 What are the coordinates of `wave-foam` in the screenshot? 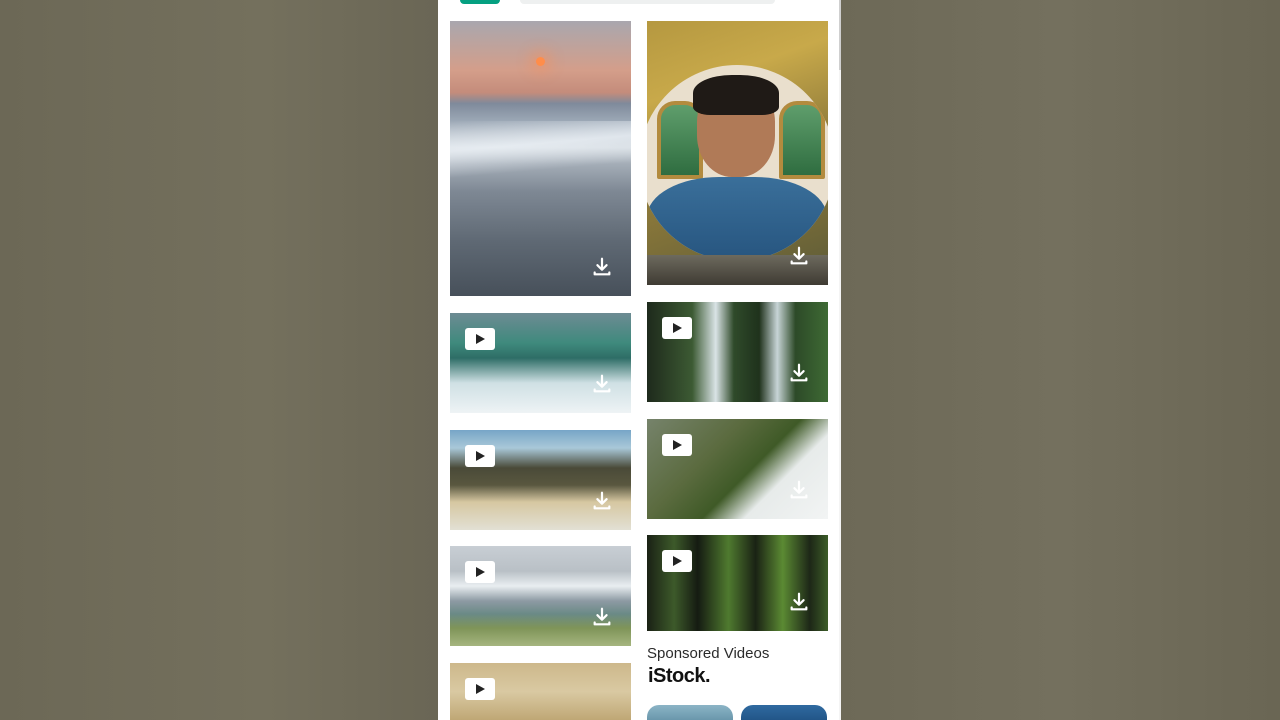 It's located at (540, 151).